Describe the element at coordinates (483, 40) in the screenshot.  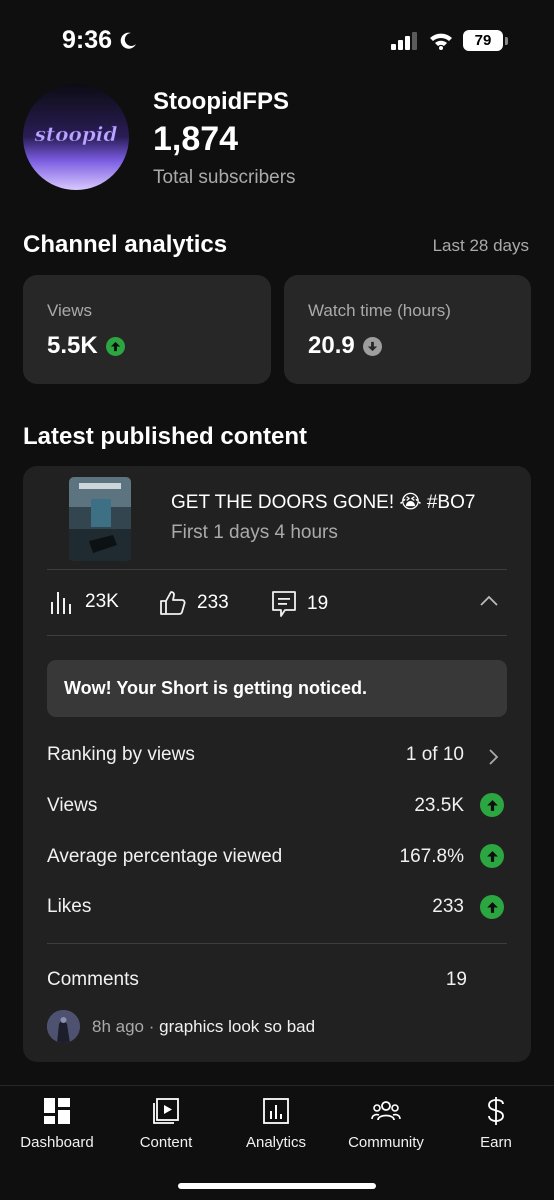
I see `battery-level: 79` at that location.